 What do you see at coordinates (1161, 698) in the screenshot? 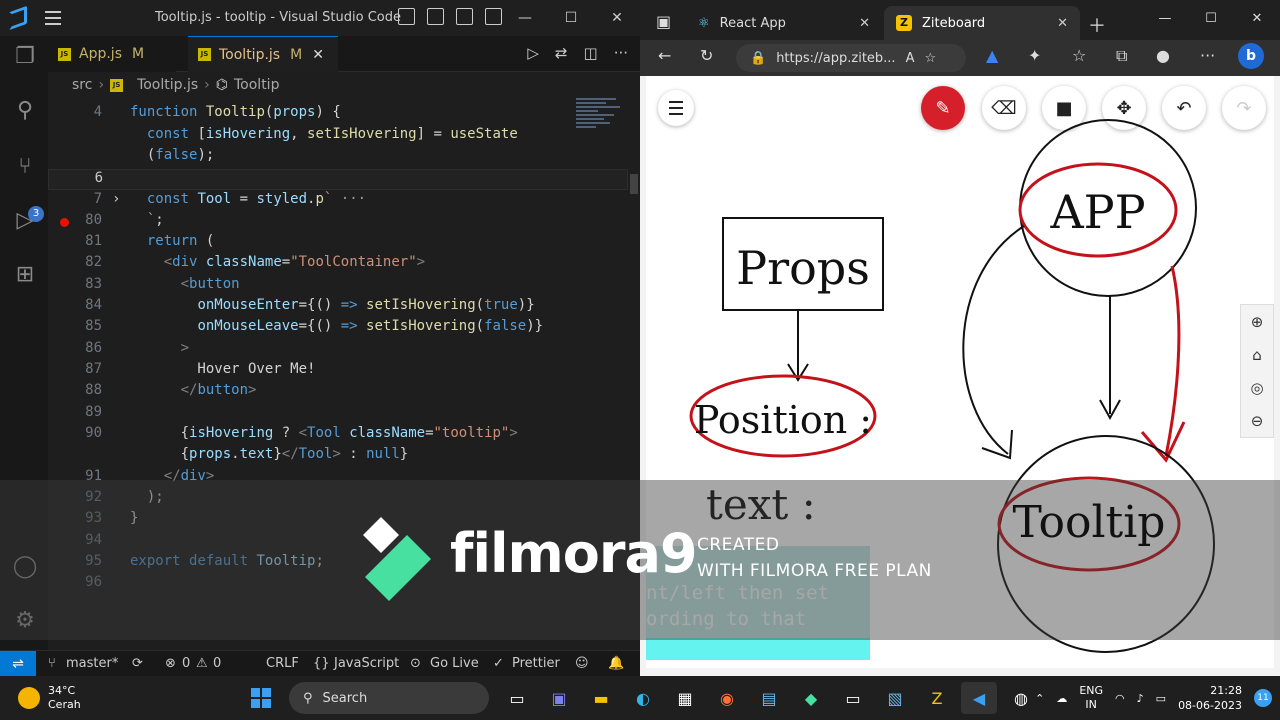
I see `battery-icon: ▭` at bounding box center [1161, 698].